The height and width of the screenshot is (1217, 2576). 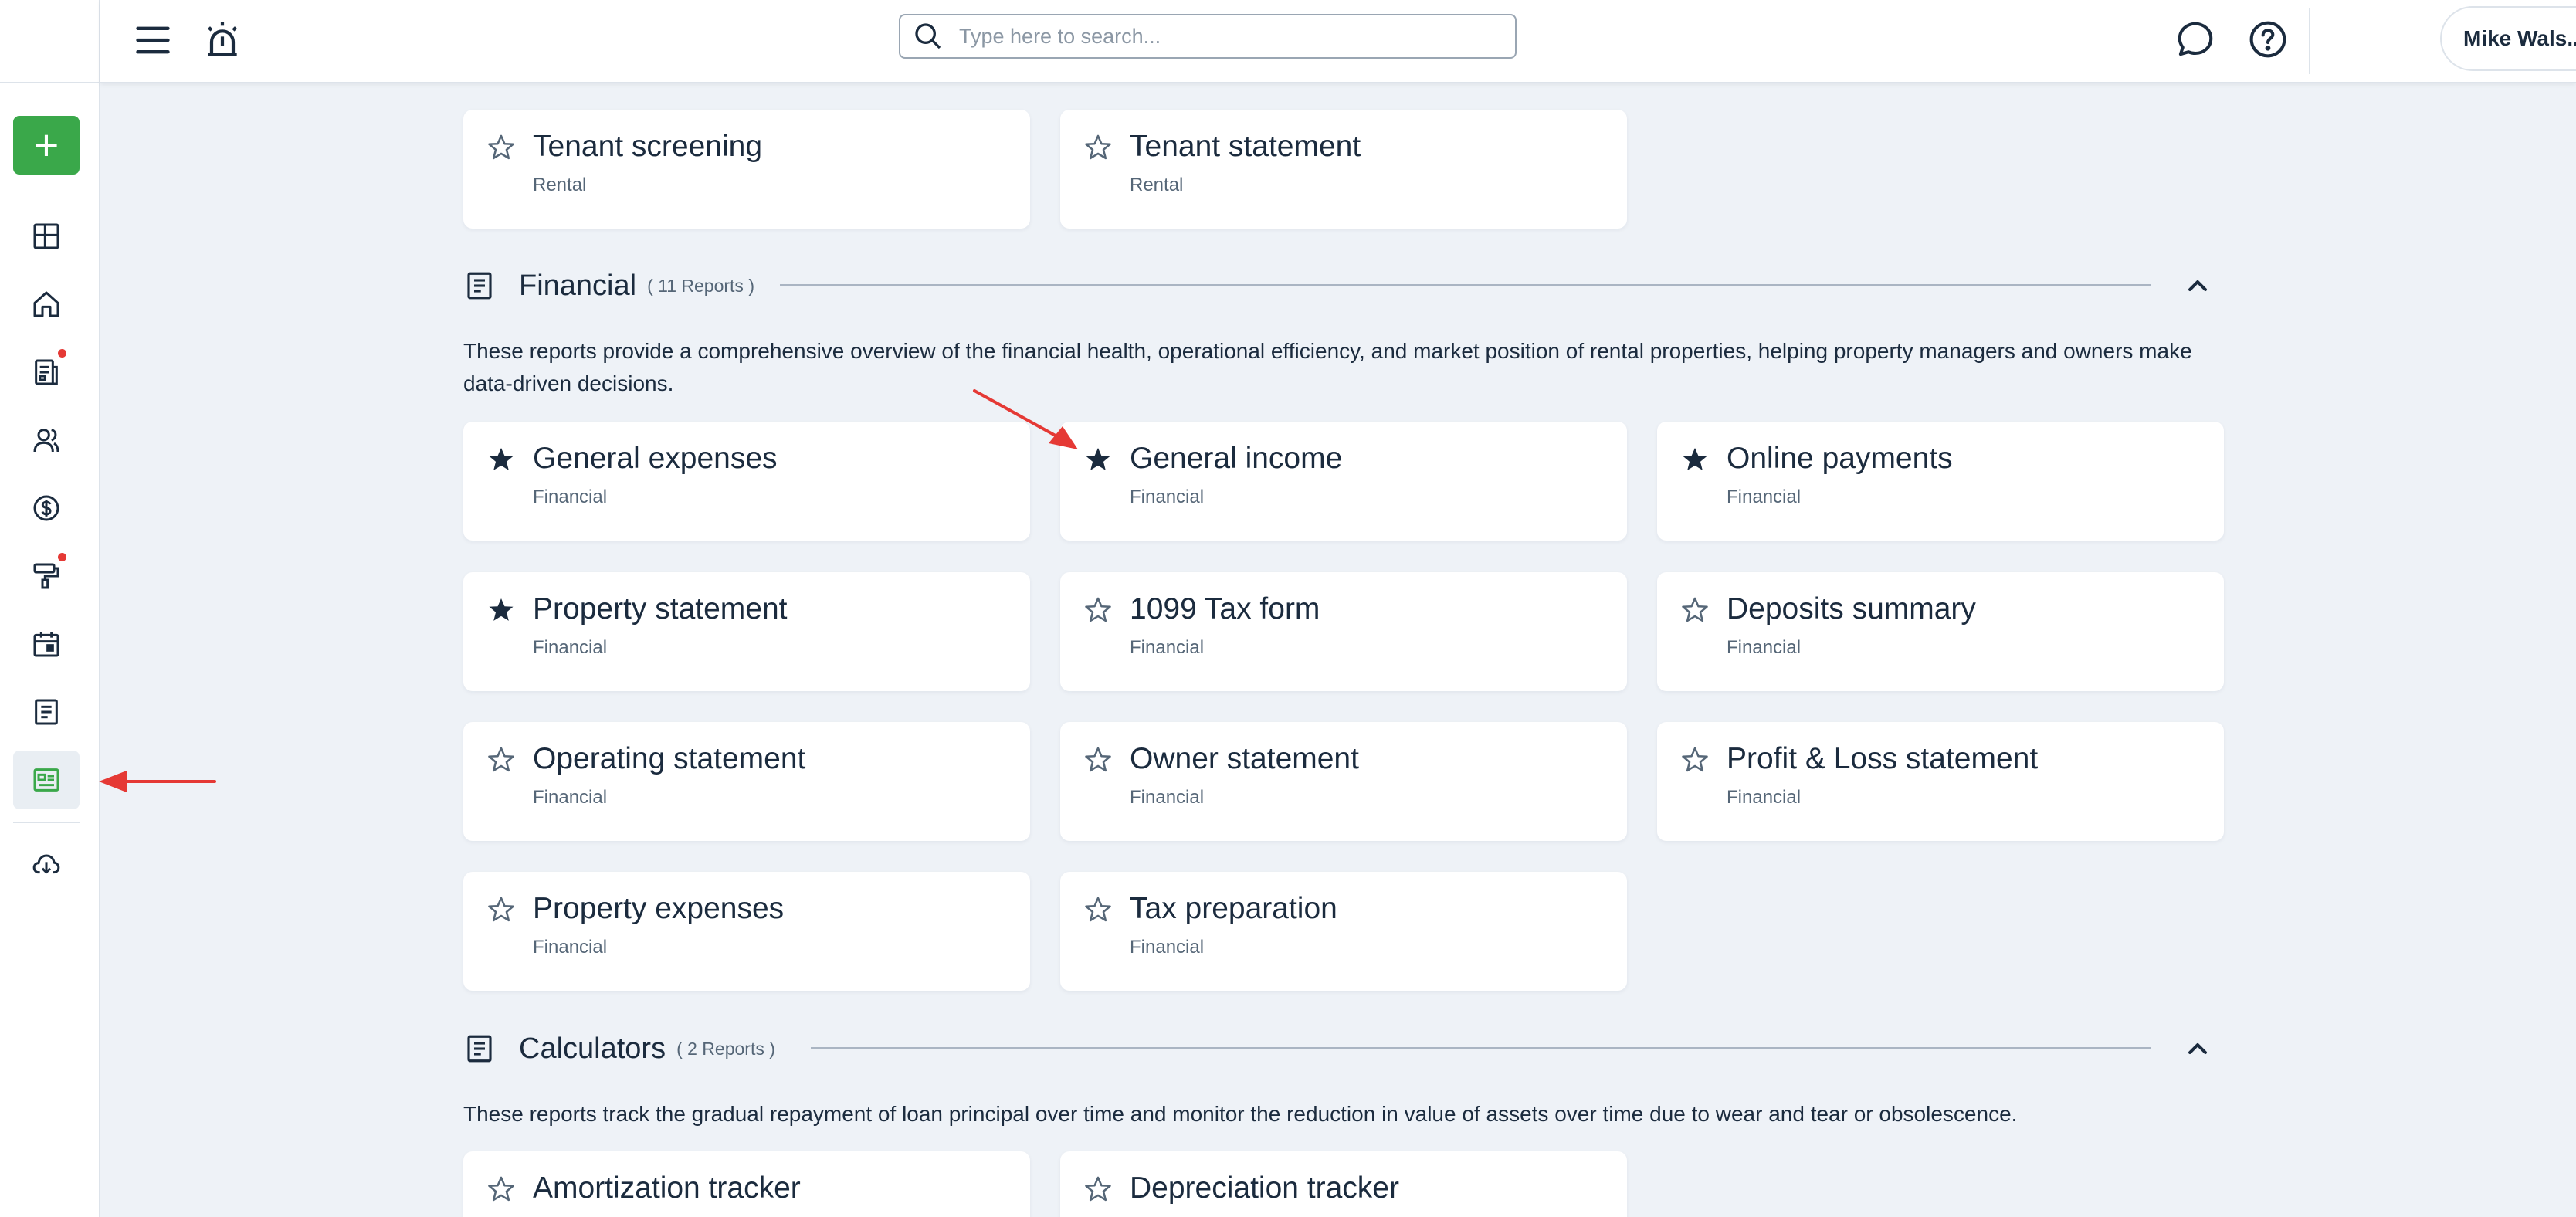 I want to click on report-card-owner-statement: Owner statement Financial, so click(x=1343, y=781).